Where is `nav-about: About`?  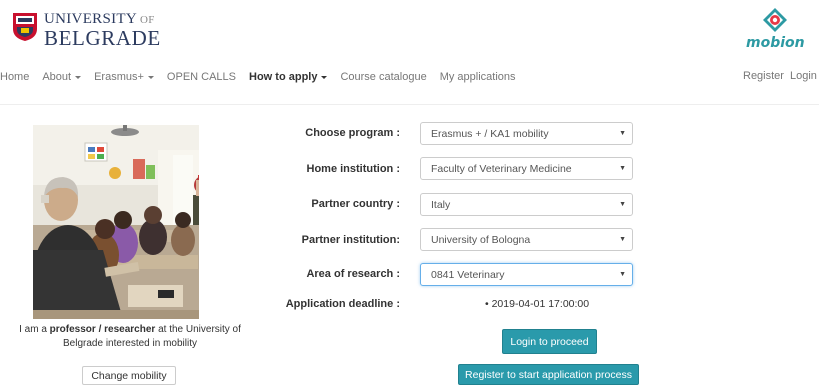
nav-about: About is located at coordinates (62, 77).